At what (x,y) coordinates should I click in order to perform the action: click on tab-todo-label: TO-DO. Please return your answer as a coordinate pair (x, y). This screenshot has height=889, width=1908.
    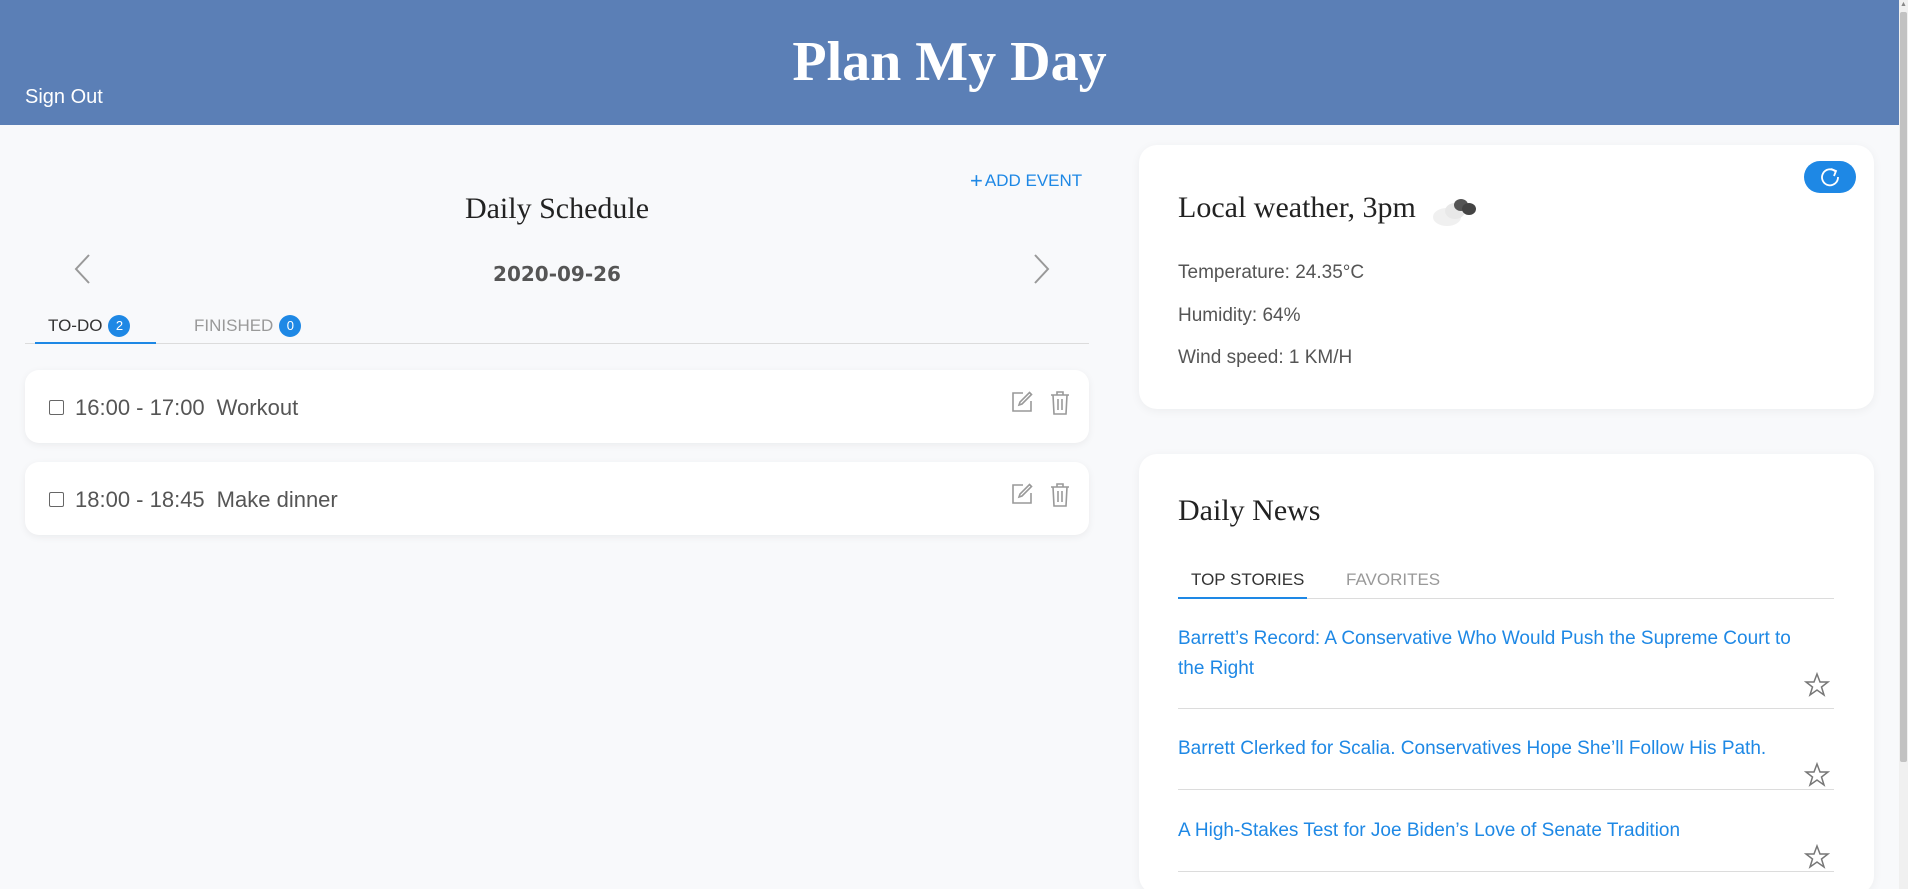
    Looking at the image, I should click on (75, 325).